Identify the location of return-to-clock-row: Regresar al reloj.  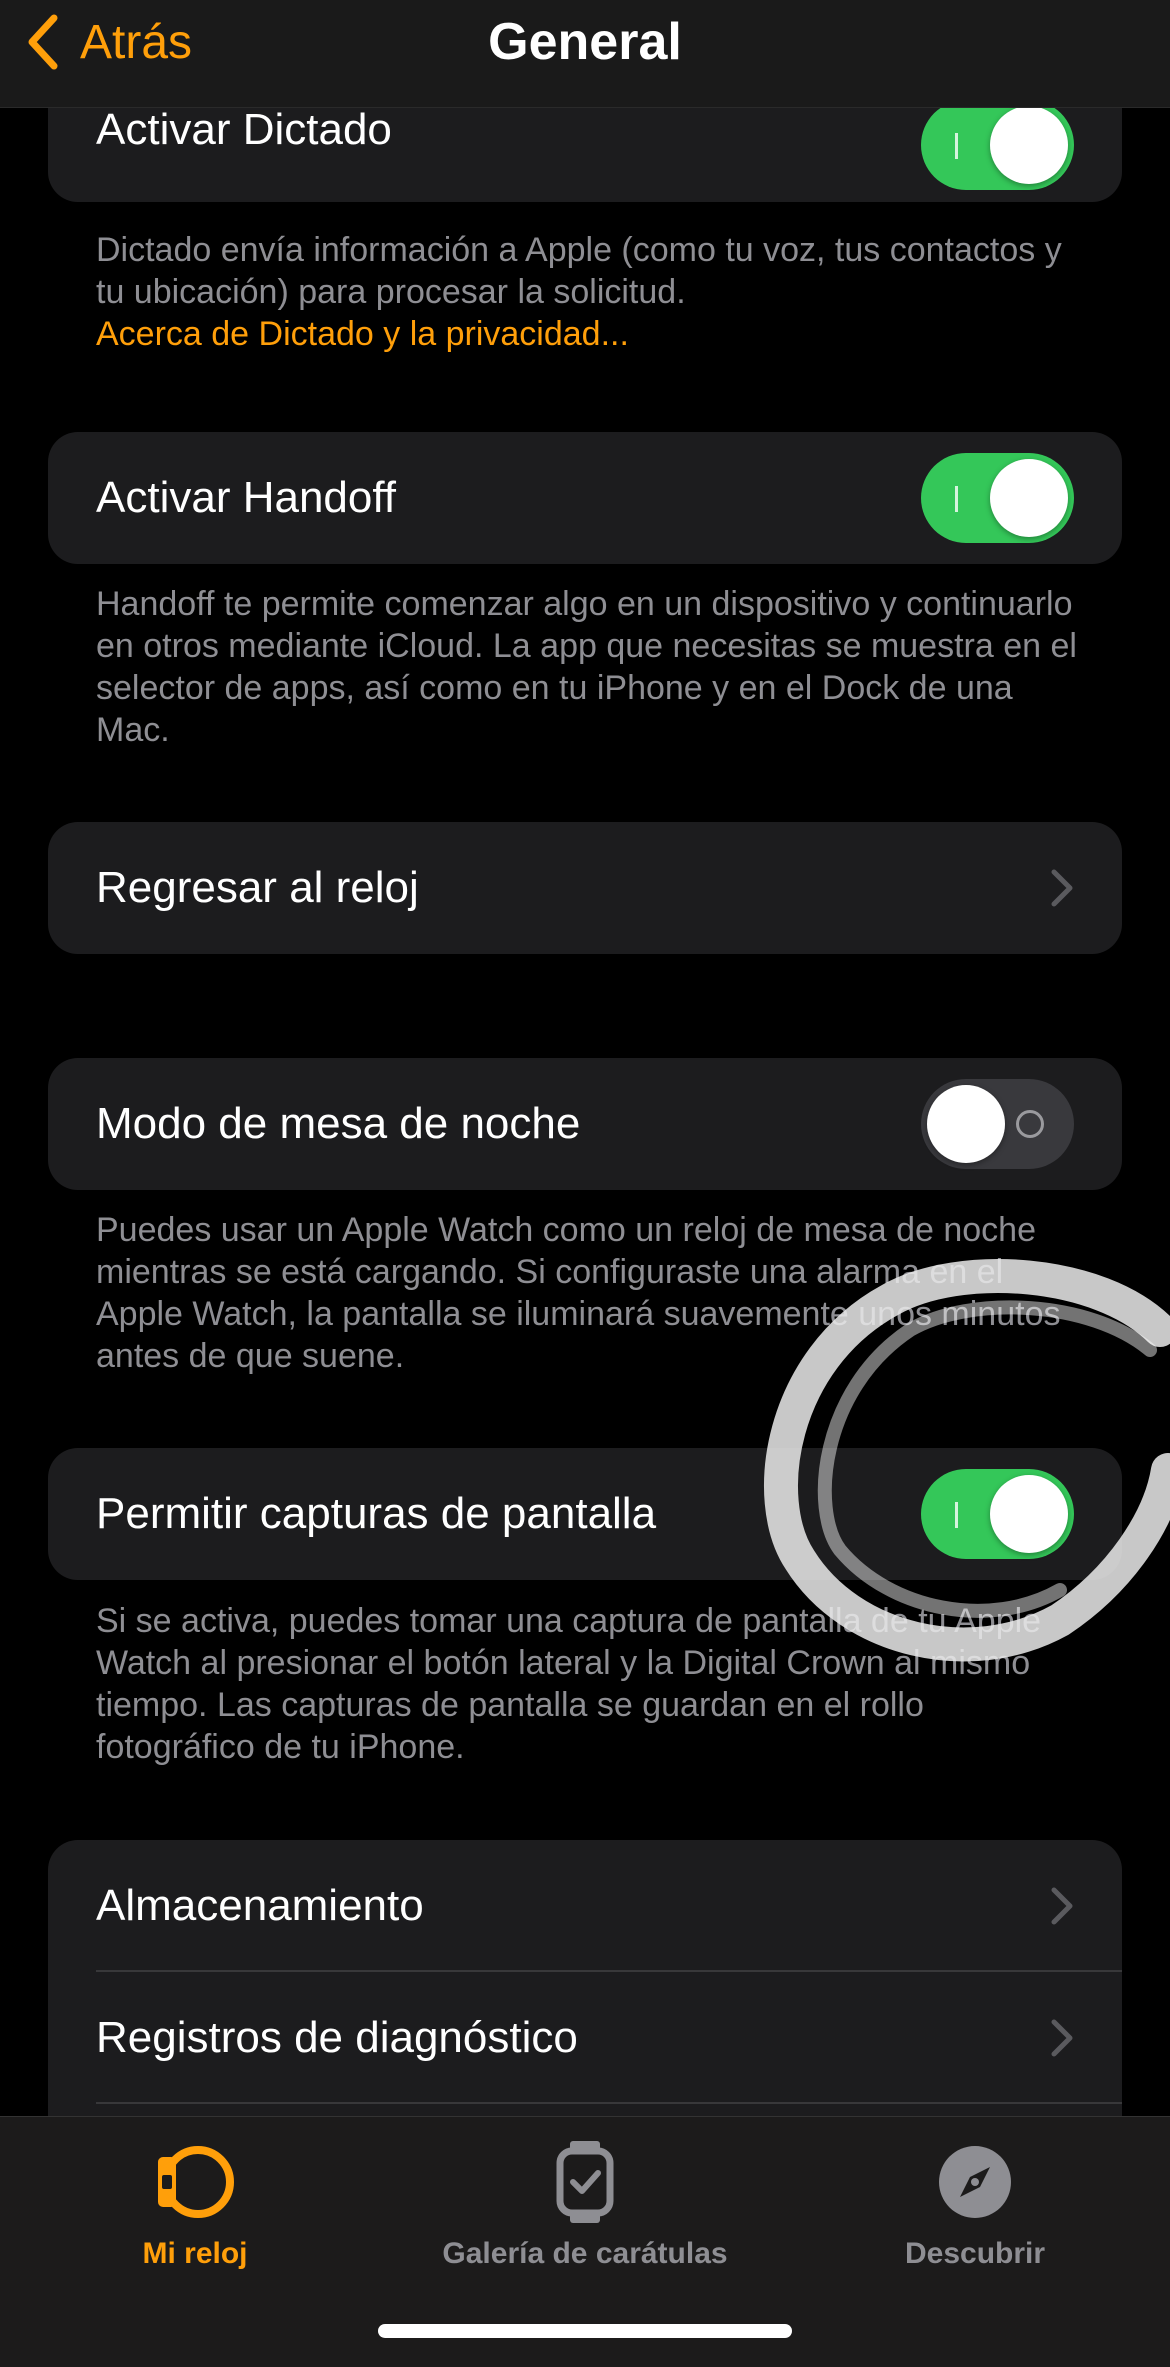
(585, 888).